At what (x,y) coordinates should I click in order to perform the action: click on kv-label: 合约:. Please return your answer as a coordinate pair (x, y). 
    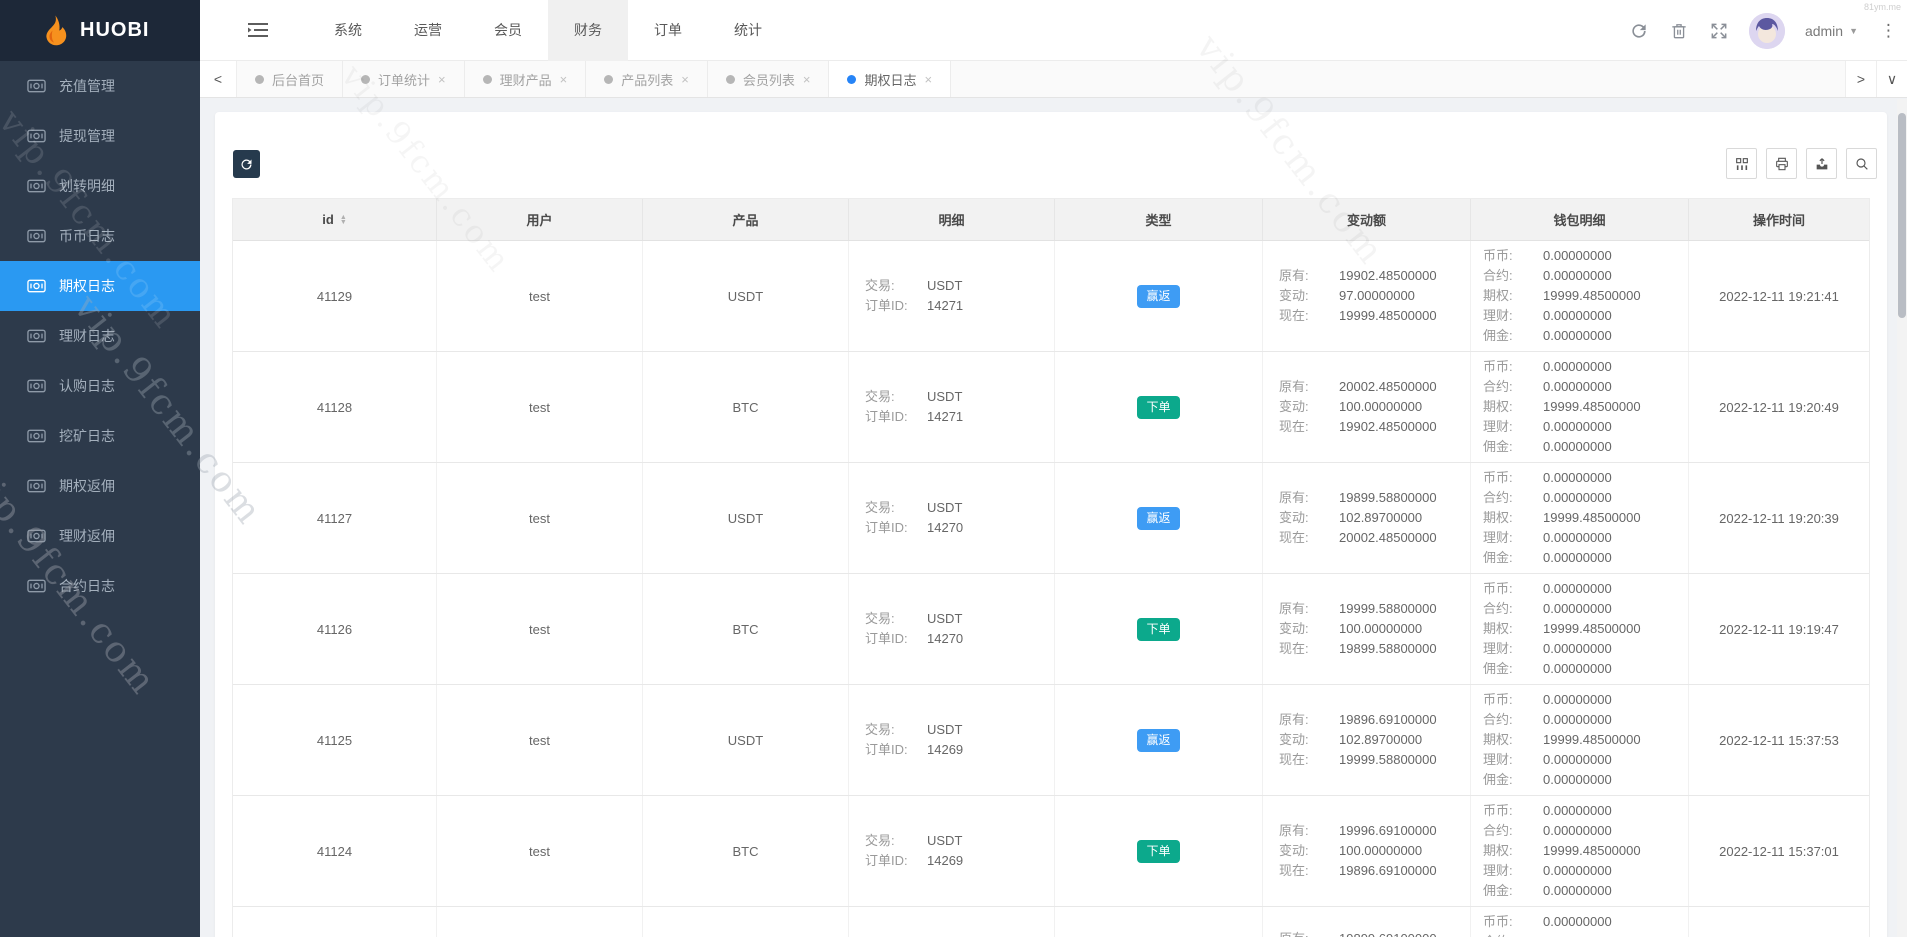
    Looking at the image, I should click on (1498, 608).